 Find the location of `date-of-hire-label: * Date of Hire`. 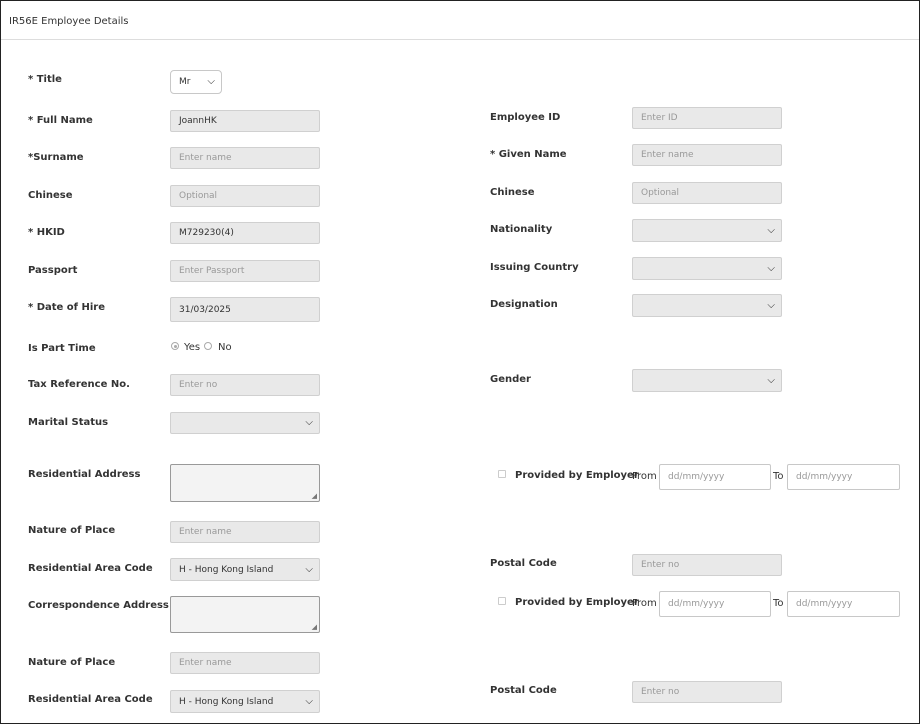

date-of-hire-label: * Date of Hire is located at coordinates (67, 307).